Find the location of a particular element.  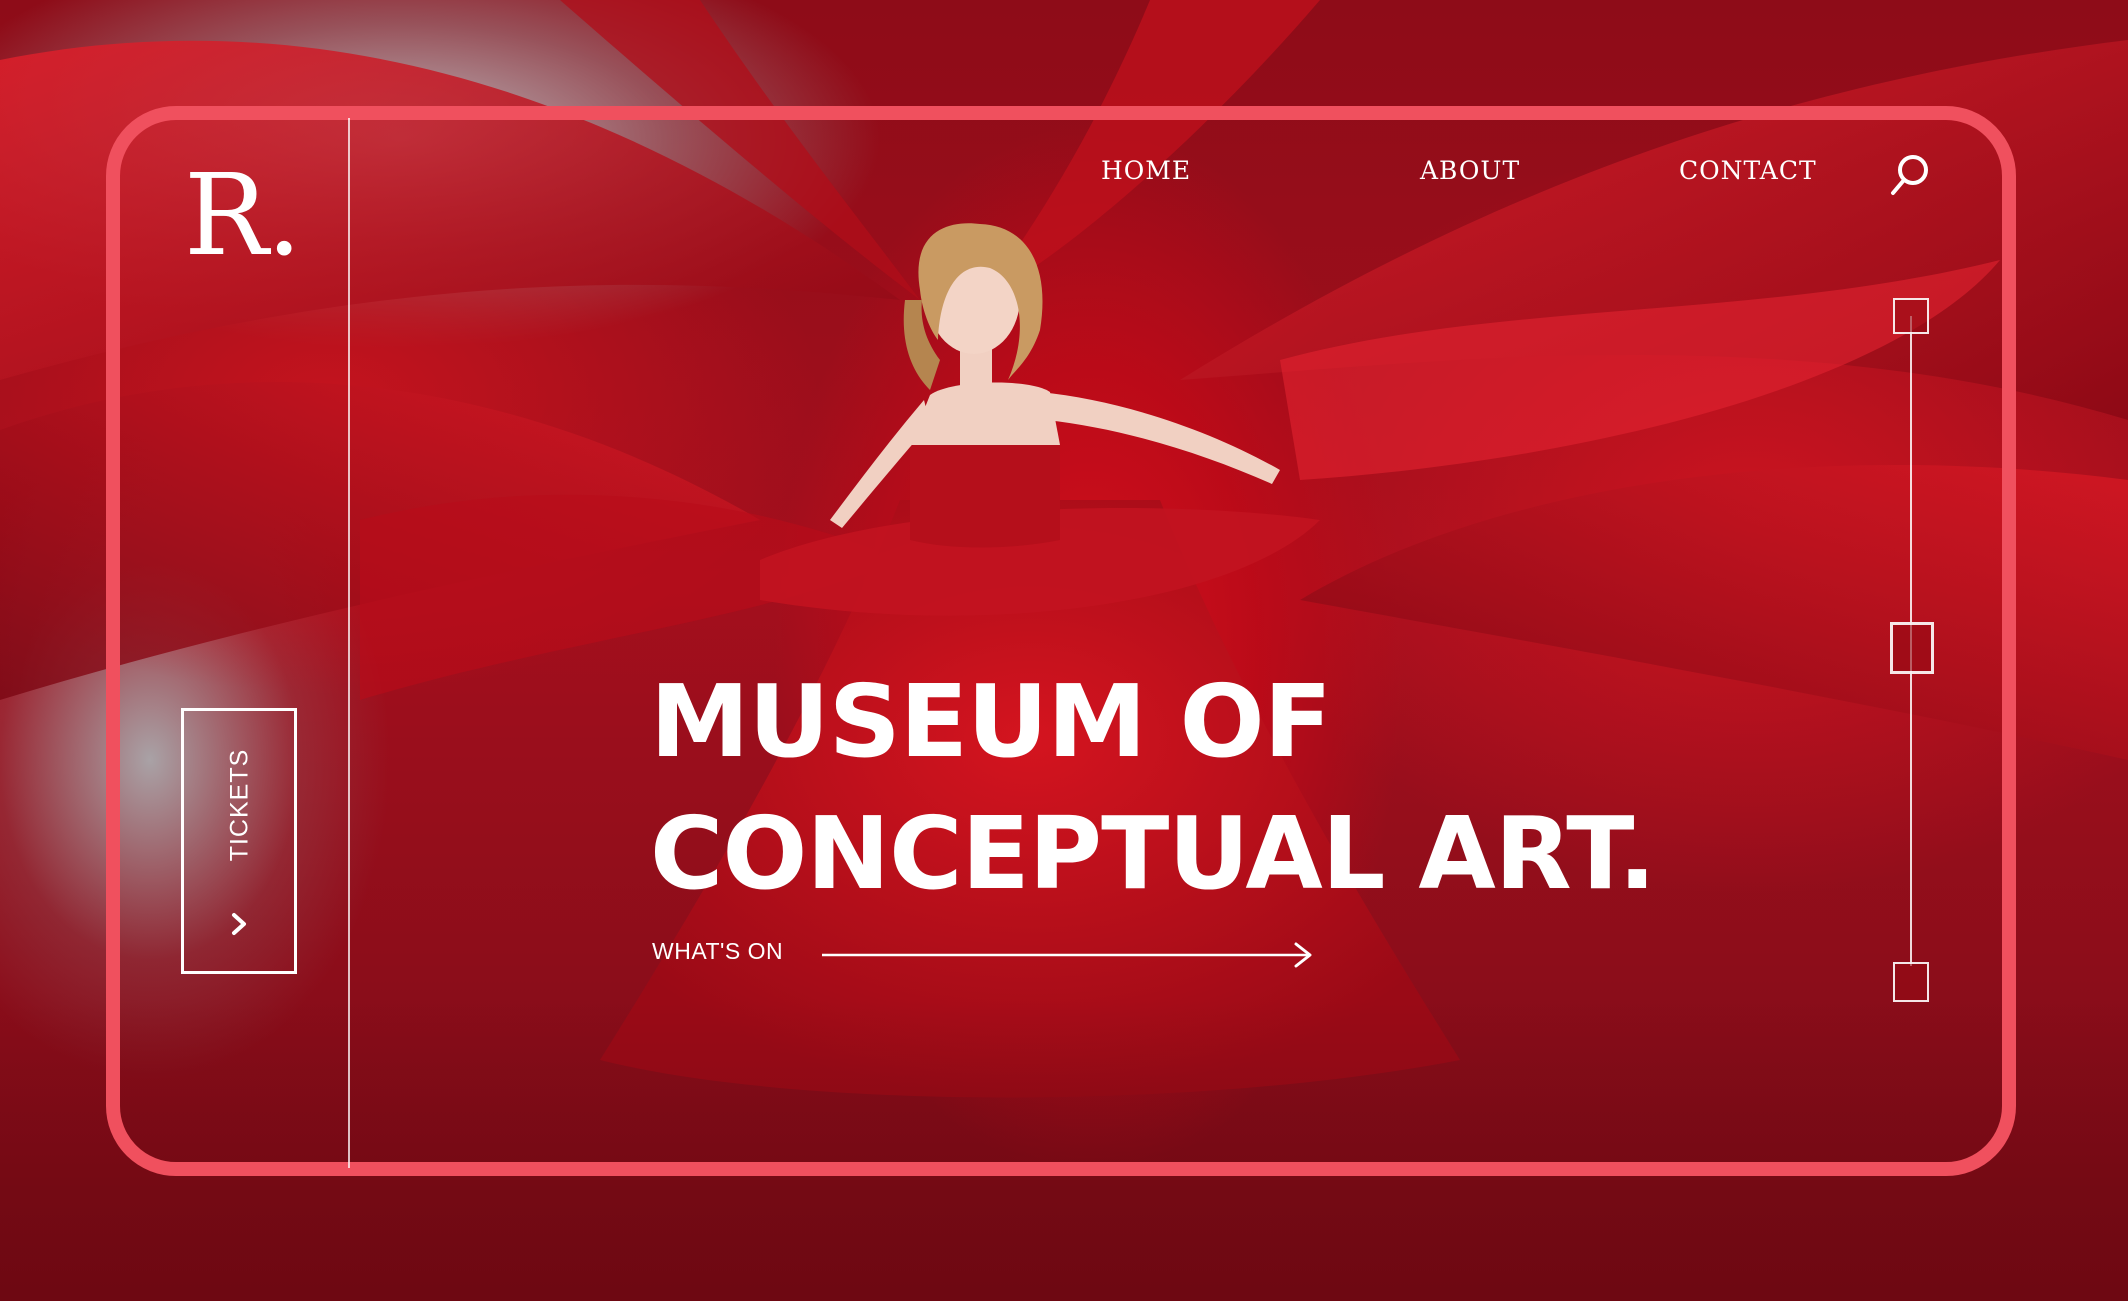

brand-logo: R. is located at coordinates (243, 216).